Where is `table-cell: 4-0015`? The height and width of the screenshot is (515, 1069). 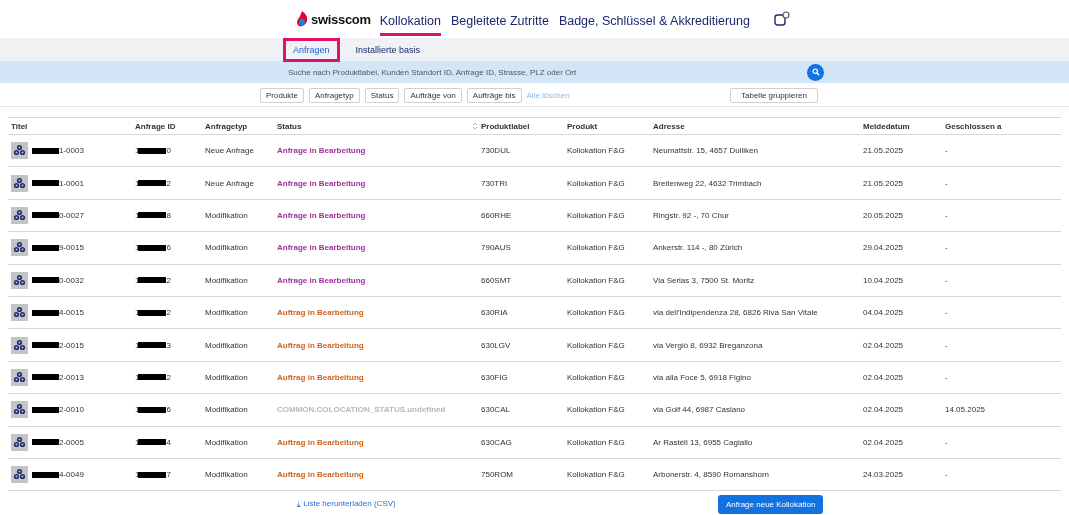 table-cell: 4-0015 is located at coordinates (71, 313).